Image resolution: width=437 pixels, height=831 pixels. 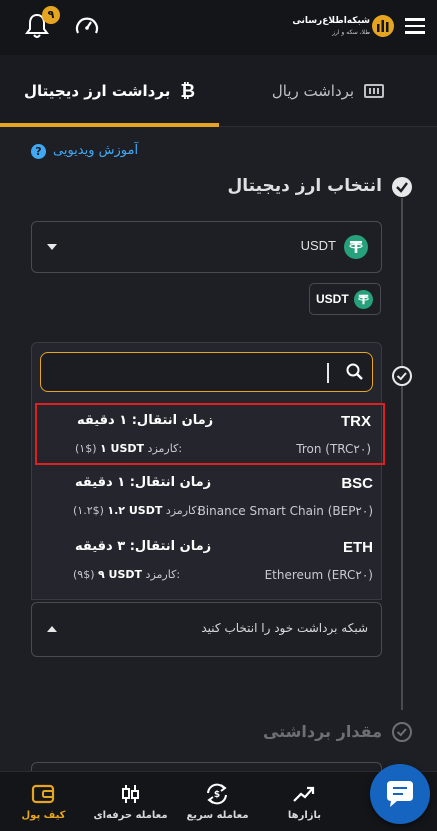 What do you see at coordinates (38, 151) in the screenshot?
I see `help-icon: ?` at bounding box center [38, 151].